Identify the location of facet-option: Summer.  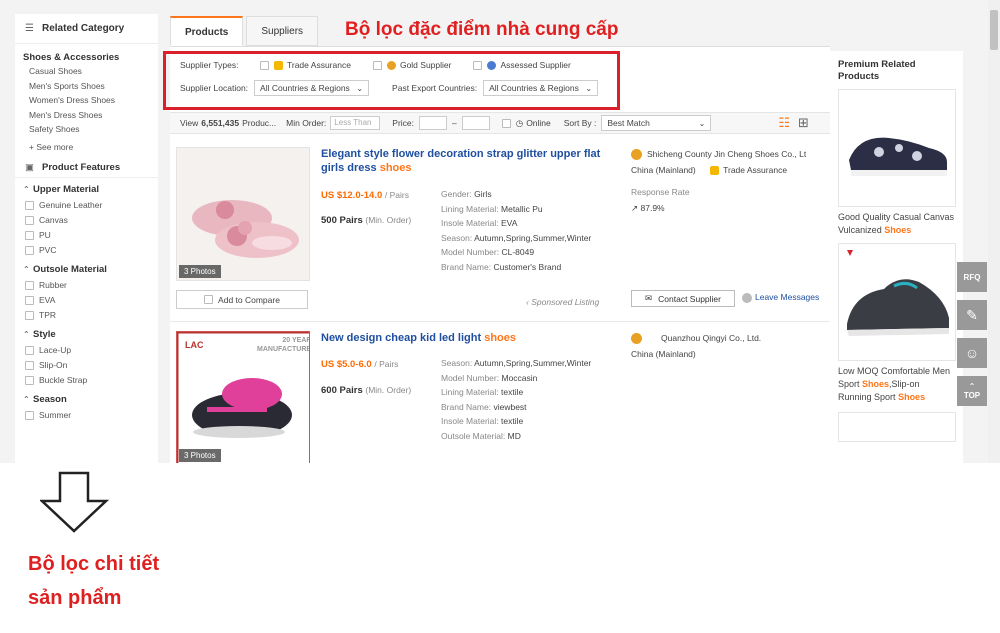
(86, 415).